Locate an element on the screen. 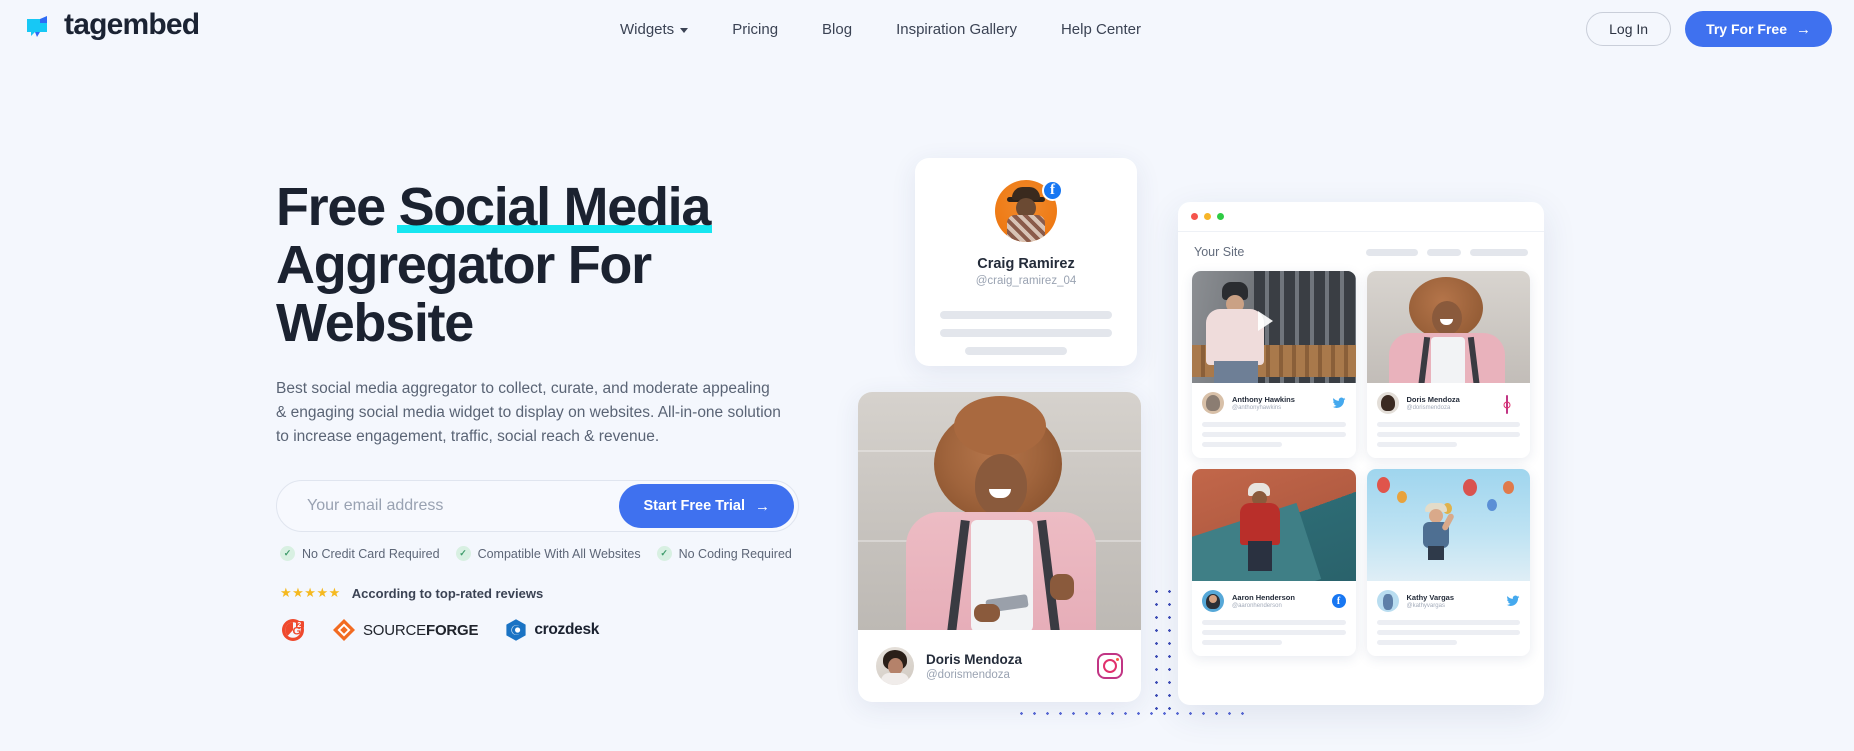 This screenshot has height=751, width=1854. post-tile: Kathy Vargas @kathyvargas is located at coordinates (1448, 562).